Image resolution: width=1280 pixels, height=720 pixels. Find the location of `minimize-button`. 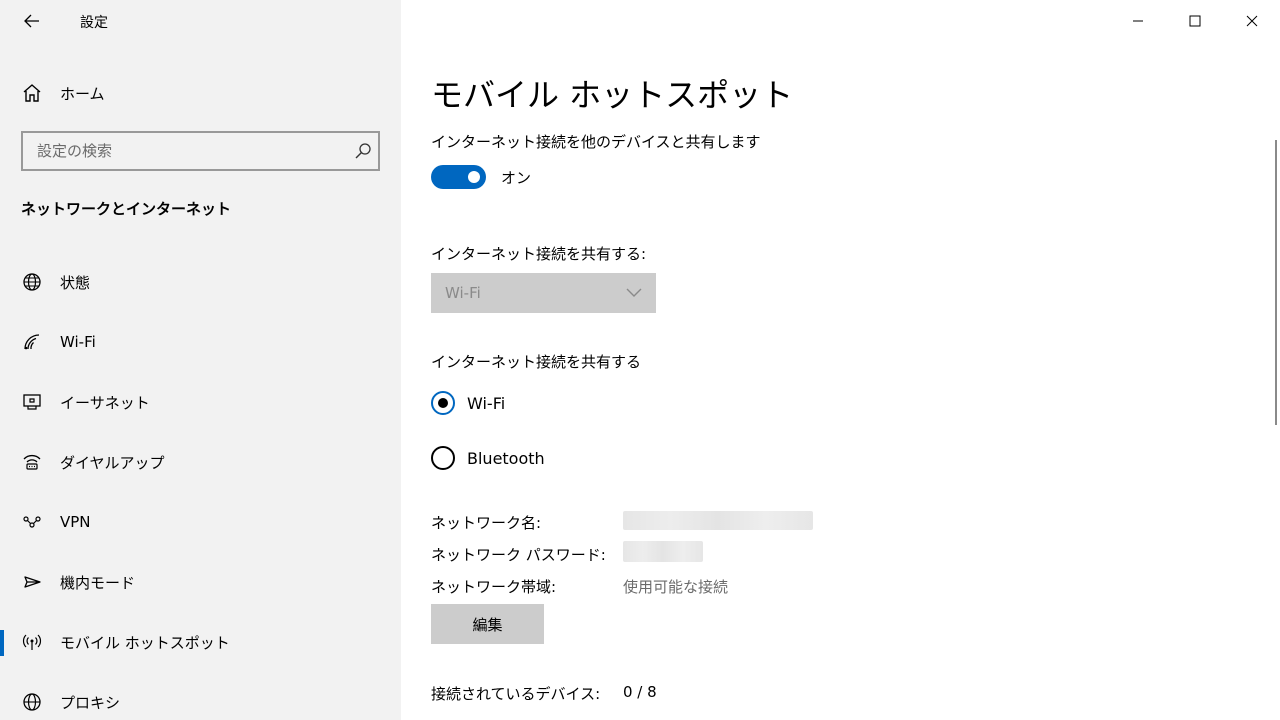

minimize-button is located at coordinates (1137, 21).